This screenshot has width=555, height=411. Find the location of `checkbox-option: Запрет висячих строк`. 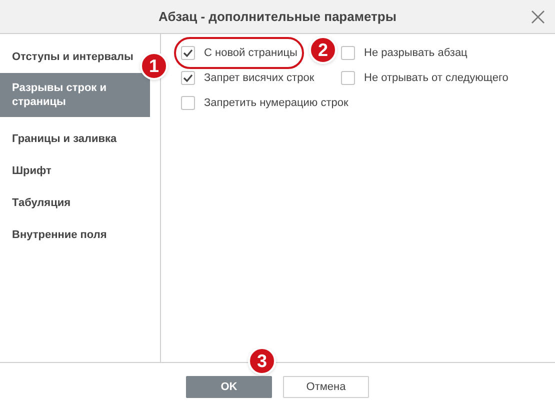

checkbox-option: Запрет висячих строк is located at coordinates (247, 78).